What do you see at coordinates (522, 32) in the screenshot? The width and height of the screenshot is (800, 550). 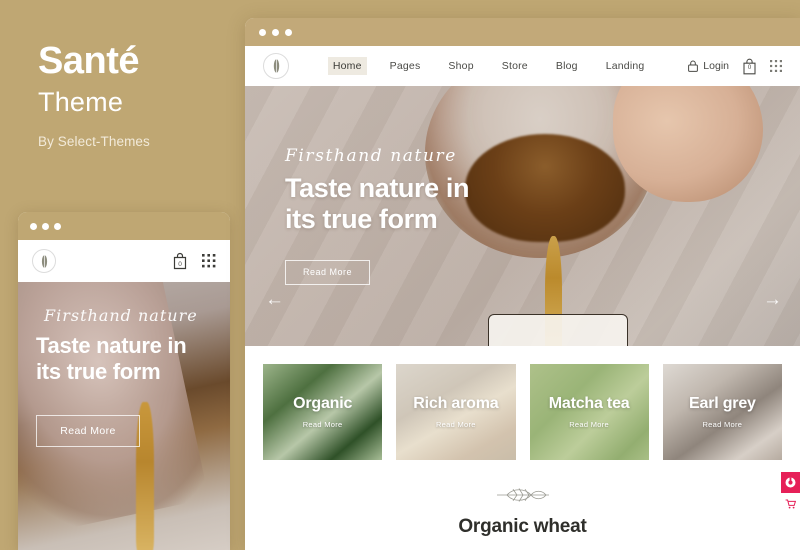 I see `browser-titlebar` at bounding box center [522, 32].